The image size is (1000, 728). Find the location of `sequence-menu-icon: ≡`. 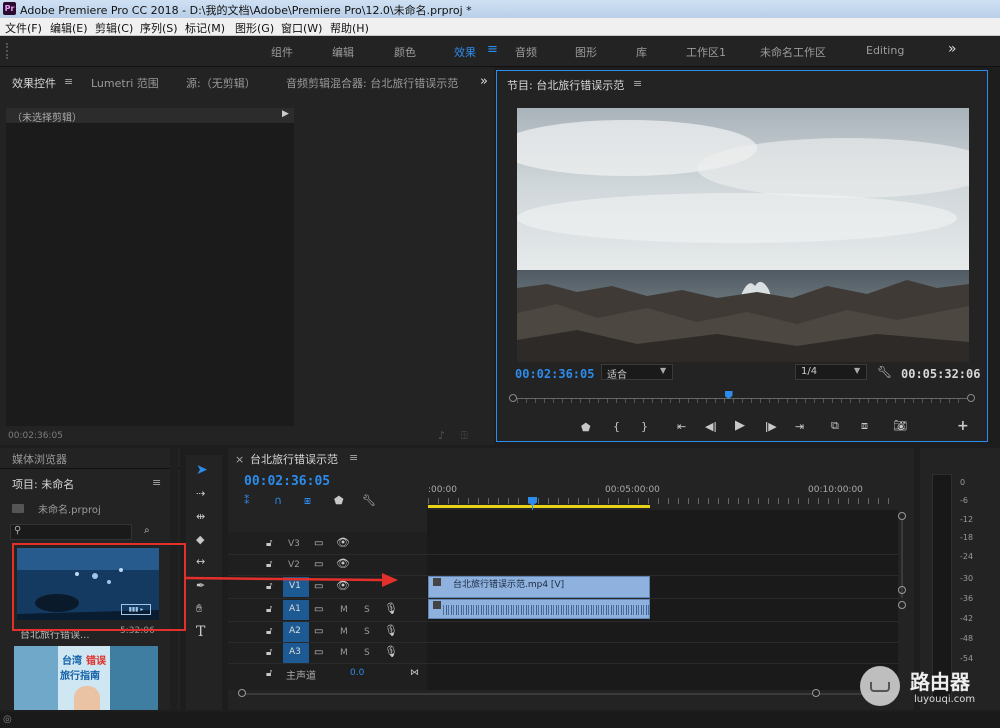

sequence-menu-icon: ≡ is located at coordinates (353, 457).